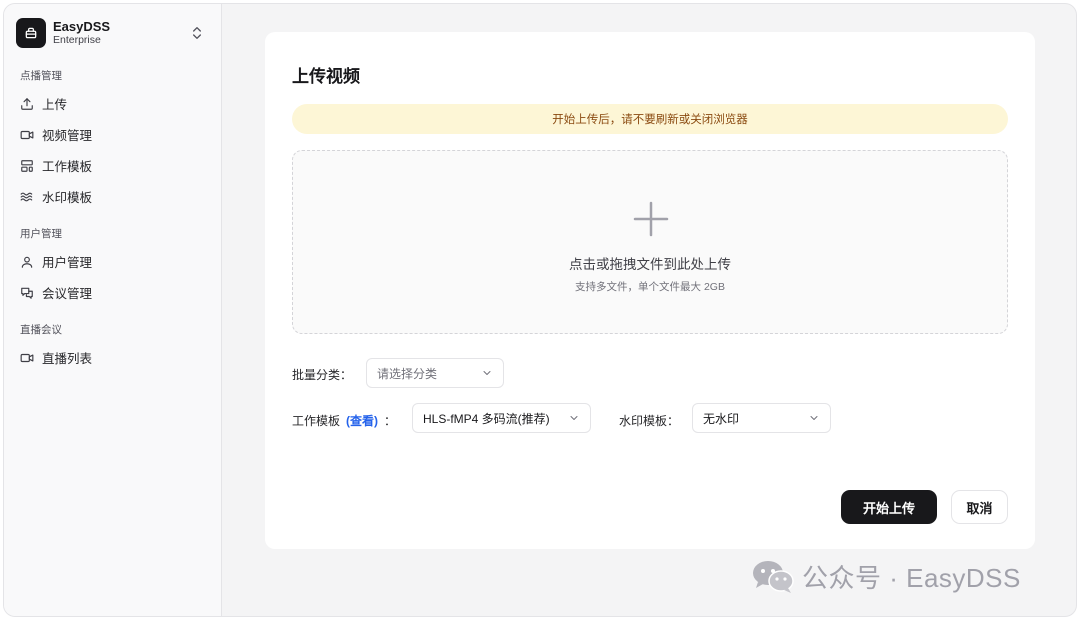 Image resolution: width=1080 pixels, height=620 pixels. What do you see at coordinates (362, 421) in the screenshot?
I see `view-template-link: (查看)` at bounding box center [362, 421].